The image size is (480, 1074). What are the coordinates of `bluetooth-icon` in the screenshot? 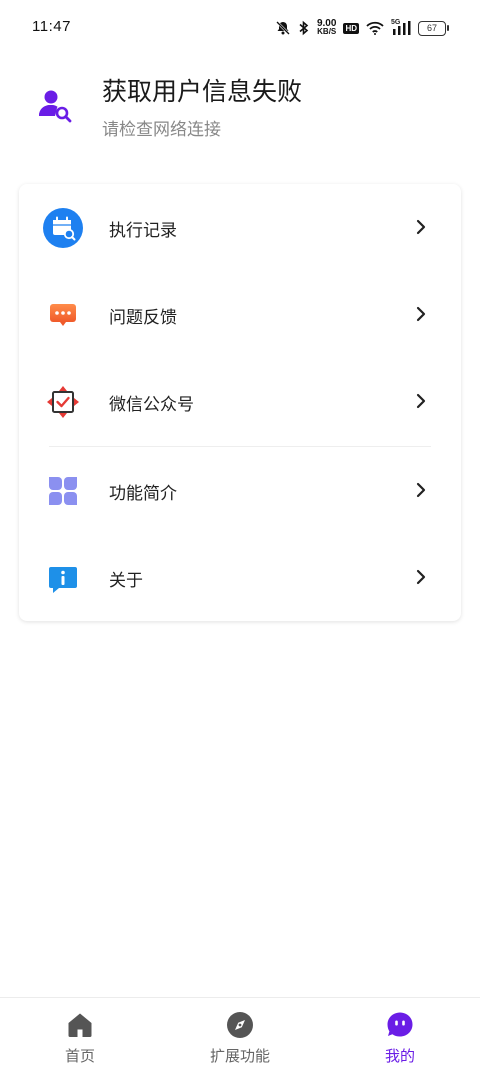 It's located at (304, 28).